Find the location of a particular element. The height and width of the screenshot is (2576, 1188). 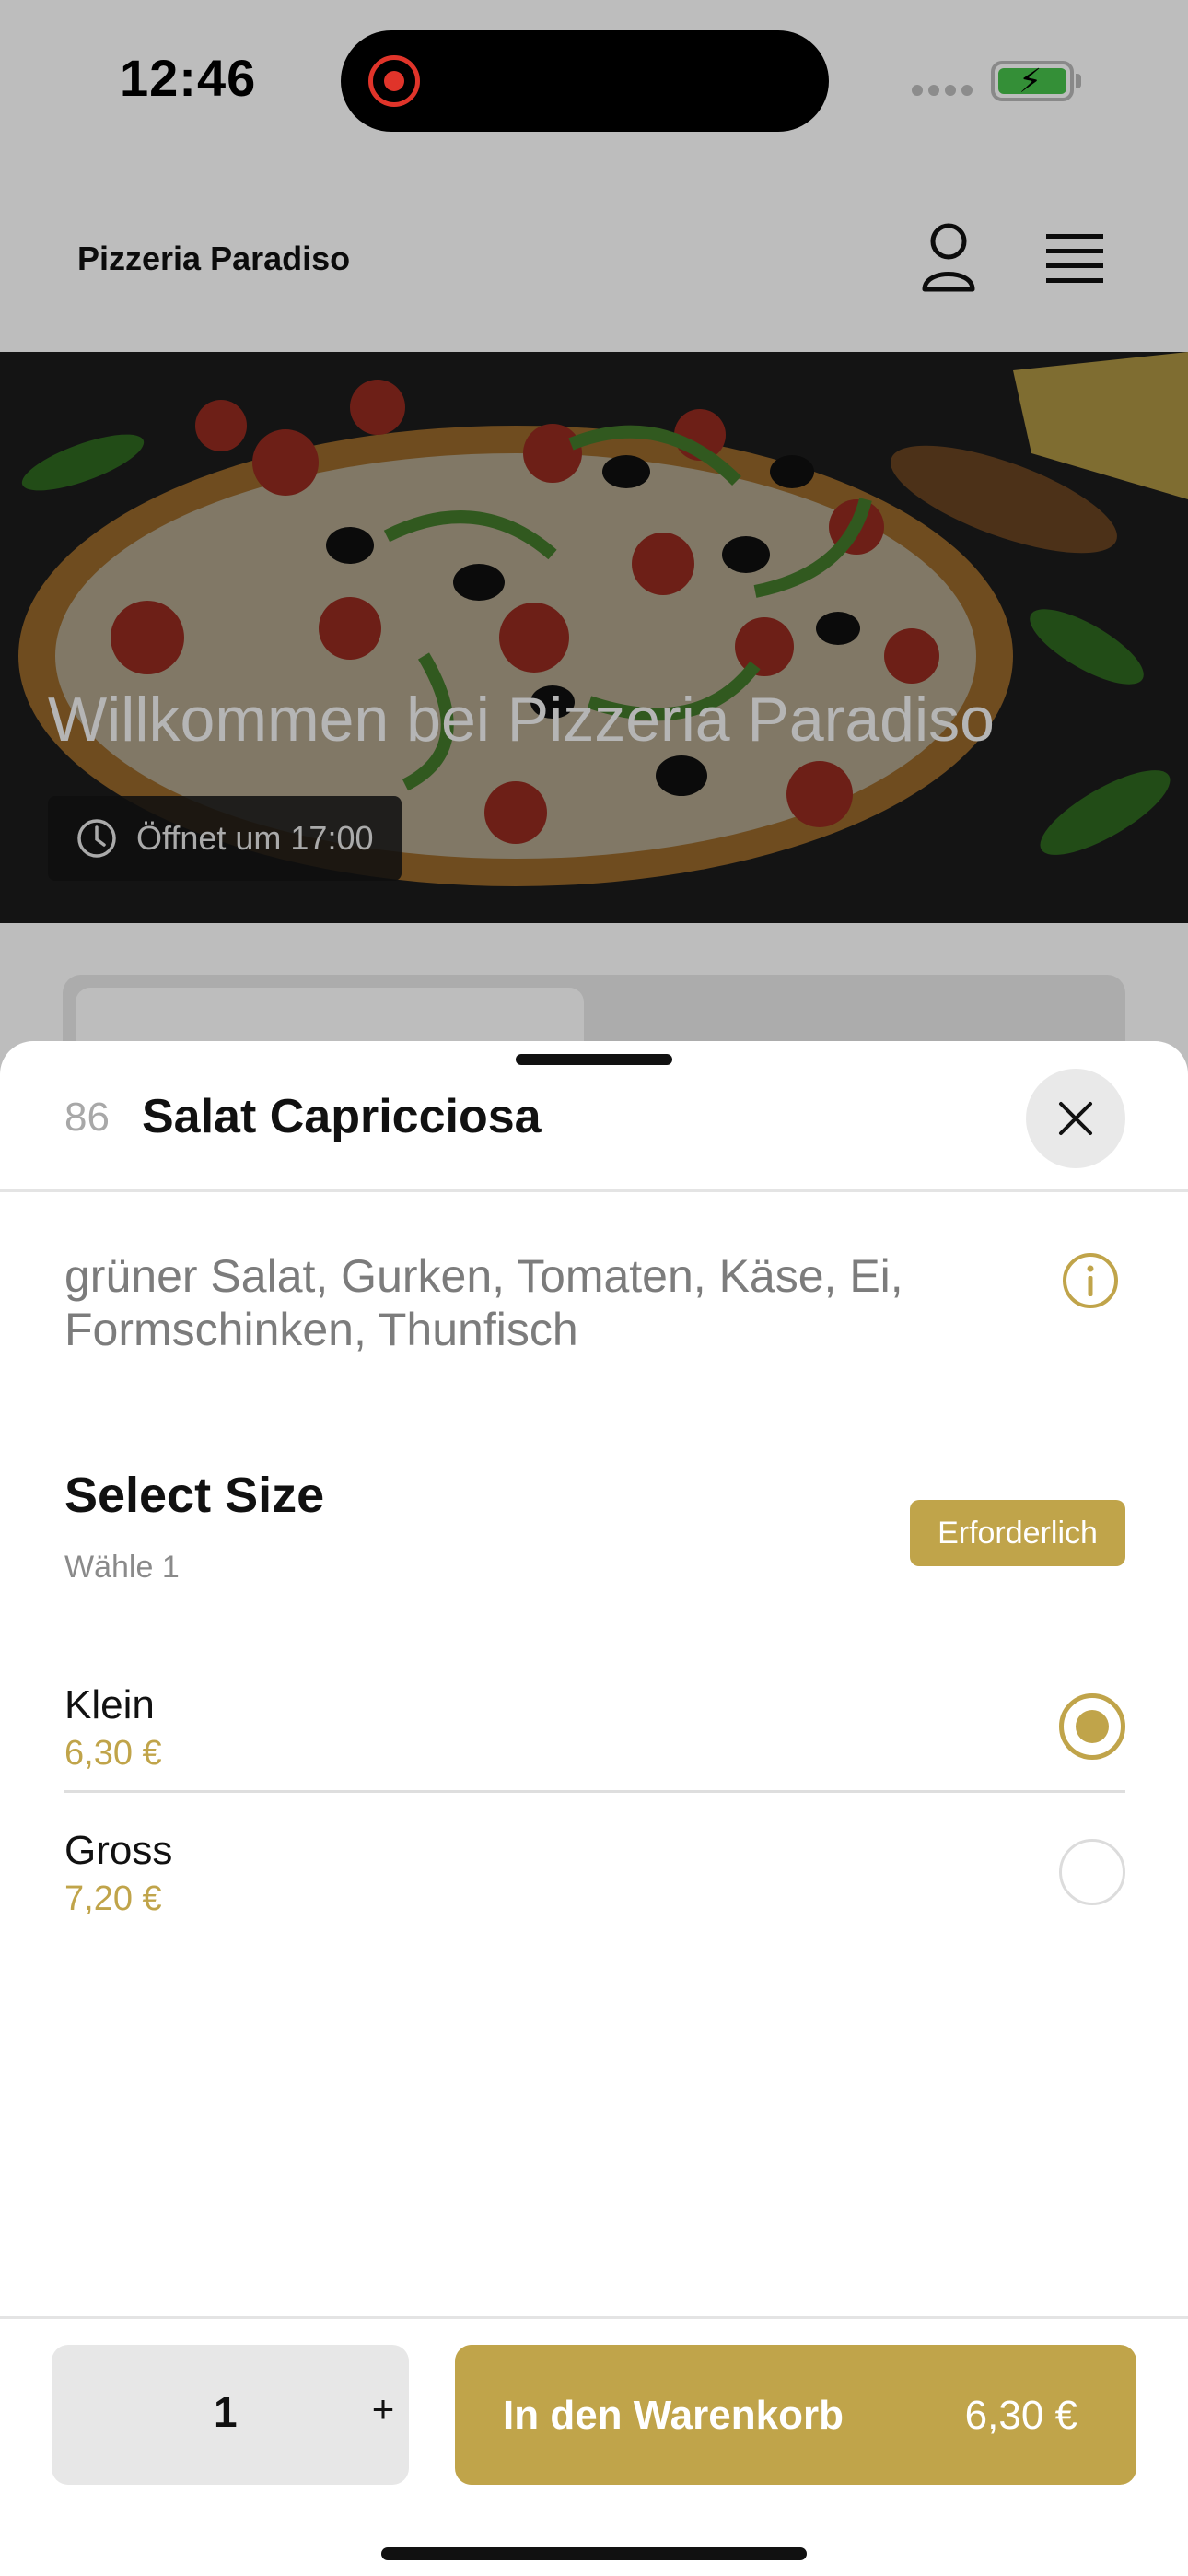

close-icon is located at coordinates (1075, 1118).